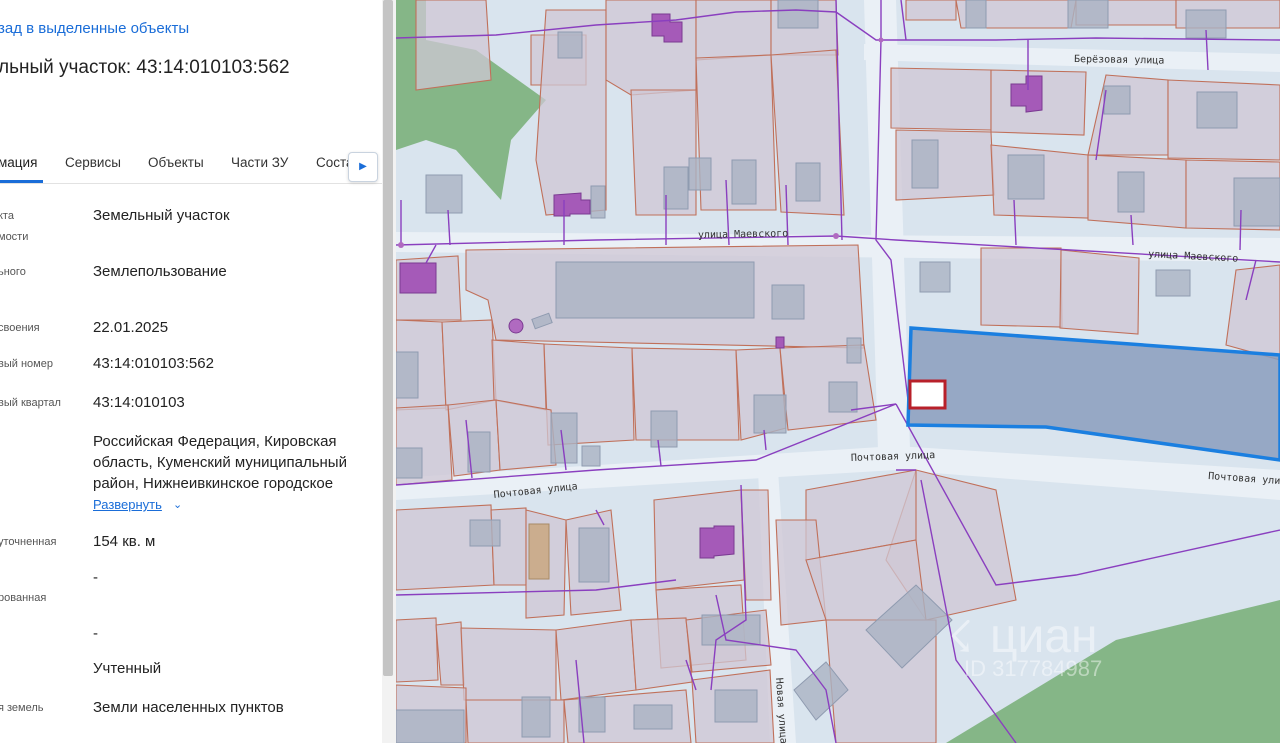 The height and width of the screenshot is (743, 1280). Describe the element at coordinates (20, 328) in the screenshot. I see `field-label-assign-date: своения` at that location.